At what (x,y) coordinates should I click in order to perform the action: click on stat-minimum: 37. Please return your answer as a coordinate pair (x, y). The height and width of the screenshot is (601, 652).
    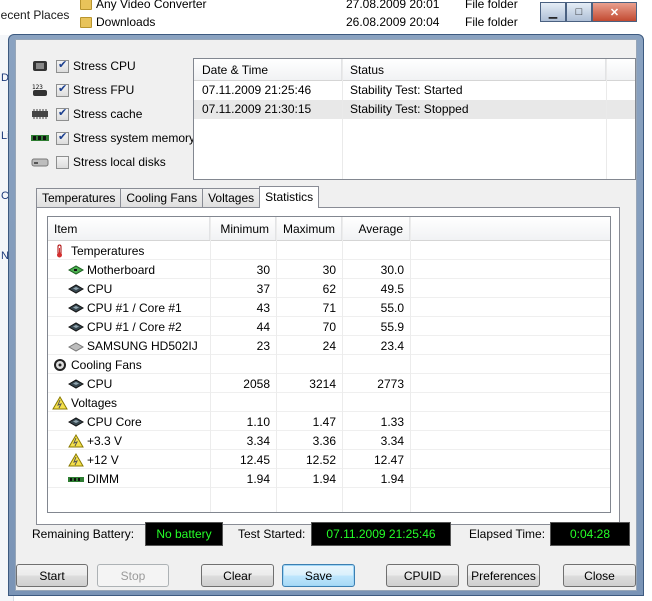
    Looking at the image, I should click on (263, 288).